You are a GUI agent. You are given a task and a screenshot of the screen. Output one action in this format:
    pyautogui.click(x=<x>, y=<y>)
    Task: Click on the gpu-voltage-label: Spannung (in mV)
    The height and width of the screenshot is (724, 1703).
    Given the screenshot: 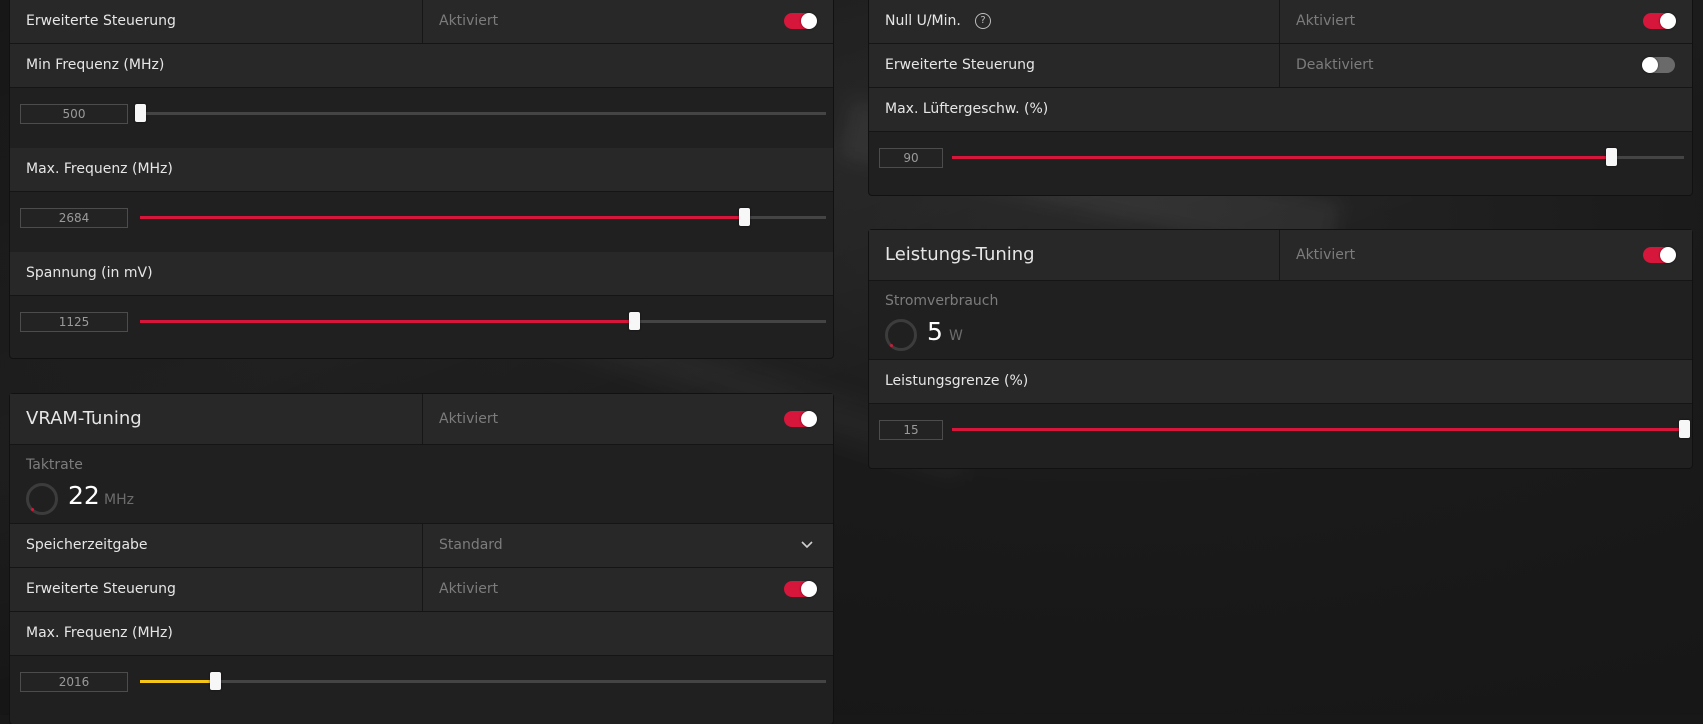 What is the action you would take?
    pyautogui.click(x=89, y=273)
    